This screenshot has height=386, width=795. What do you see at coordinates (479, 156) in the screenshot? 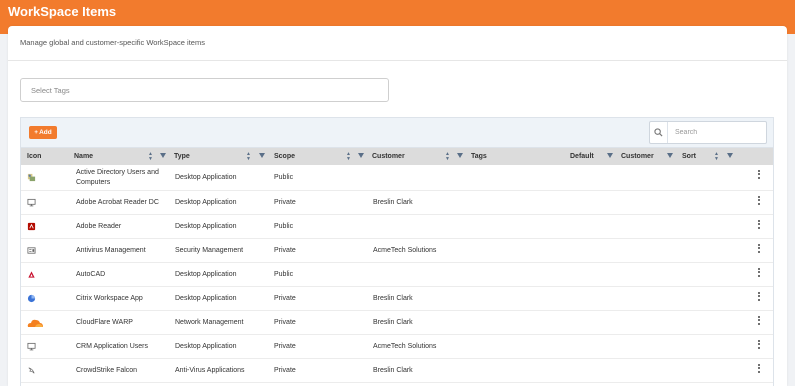
I see `column-header-tags: Tags` at bounding box center [479, 156].